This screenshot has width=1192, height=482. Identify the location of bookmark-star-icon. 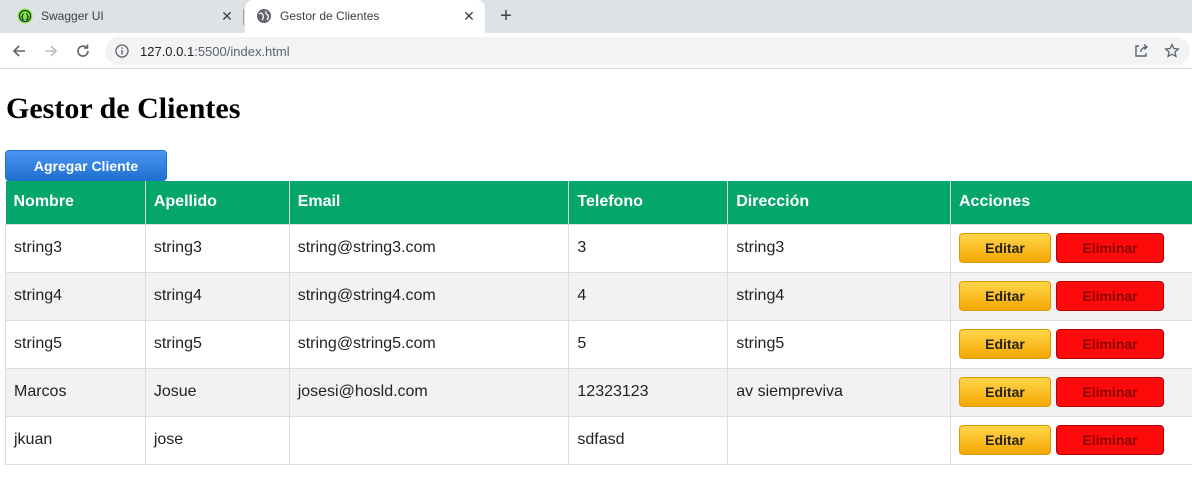
(1172, 51).